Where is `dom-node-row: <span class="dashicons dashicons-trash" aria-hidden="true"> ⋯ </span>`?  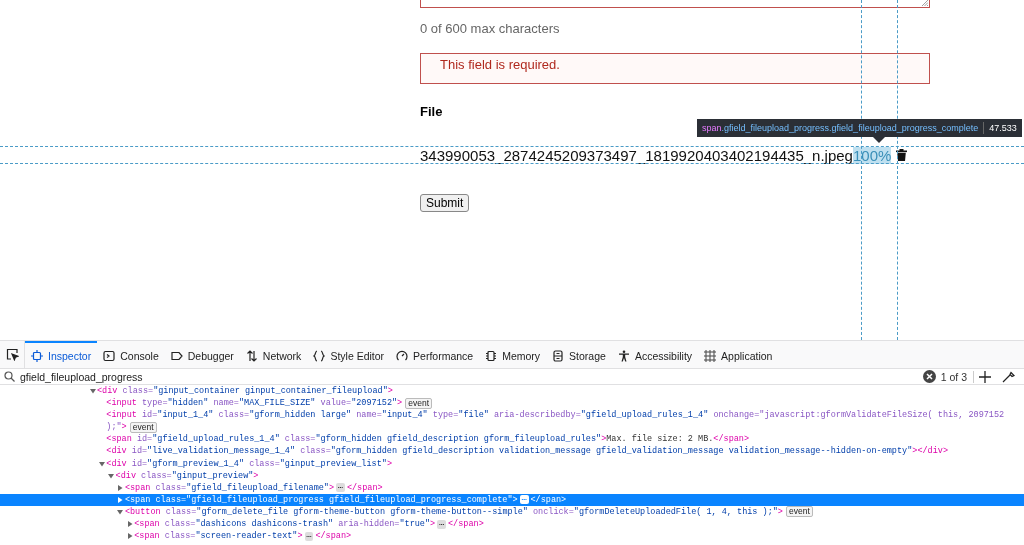 dom-node-row: <span class="dashicons dashicons-trash" aria-hidden="true"> ⋯ </span> is located at coordinates (512, 524).